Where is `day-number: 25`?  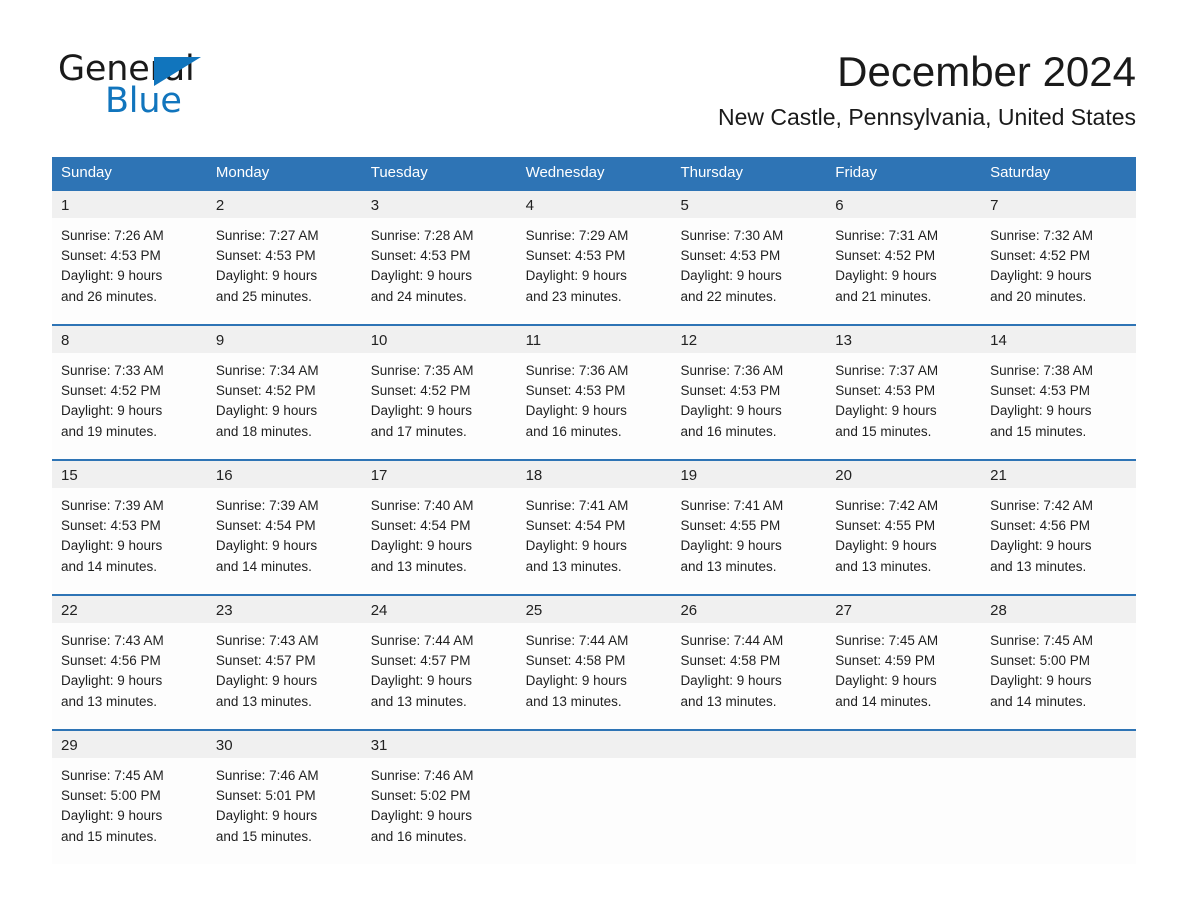 day-number: 25 is located at coordinates (594, 609).